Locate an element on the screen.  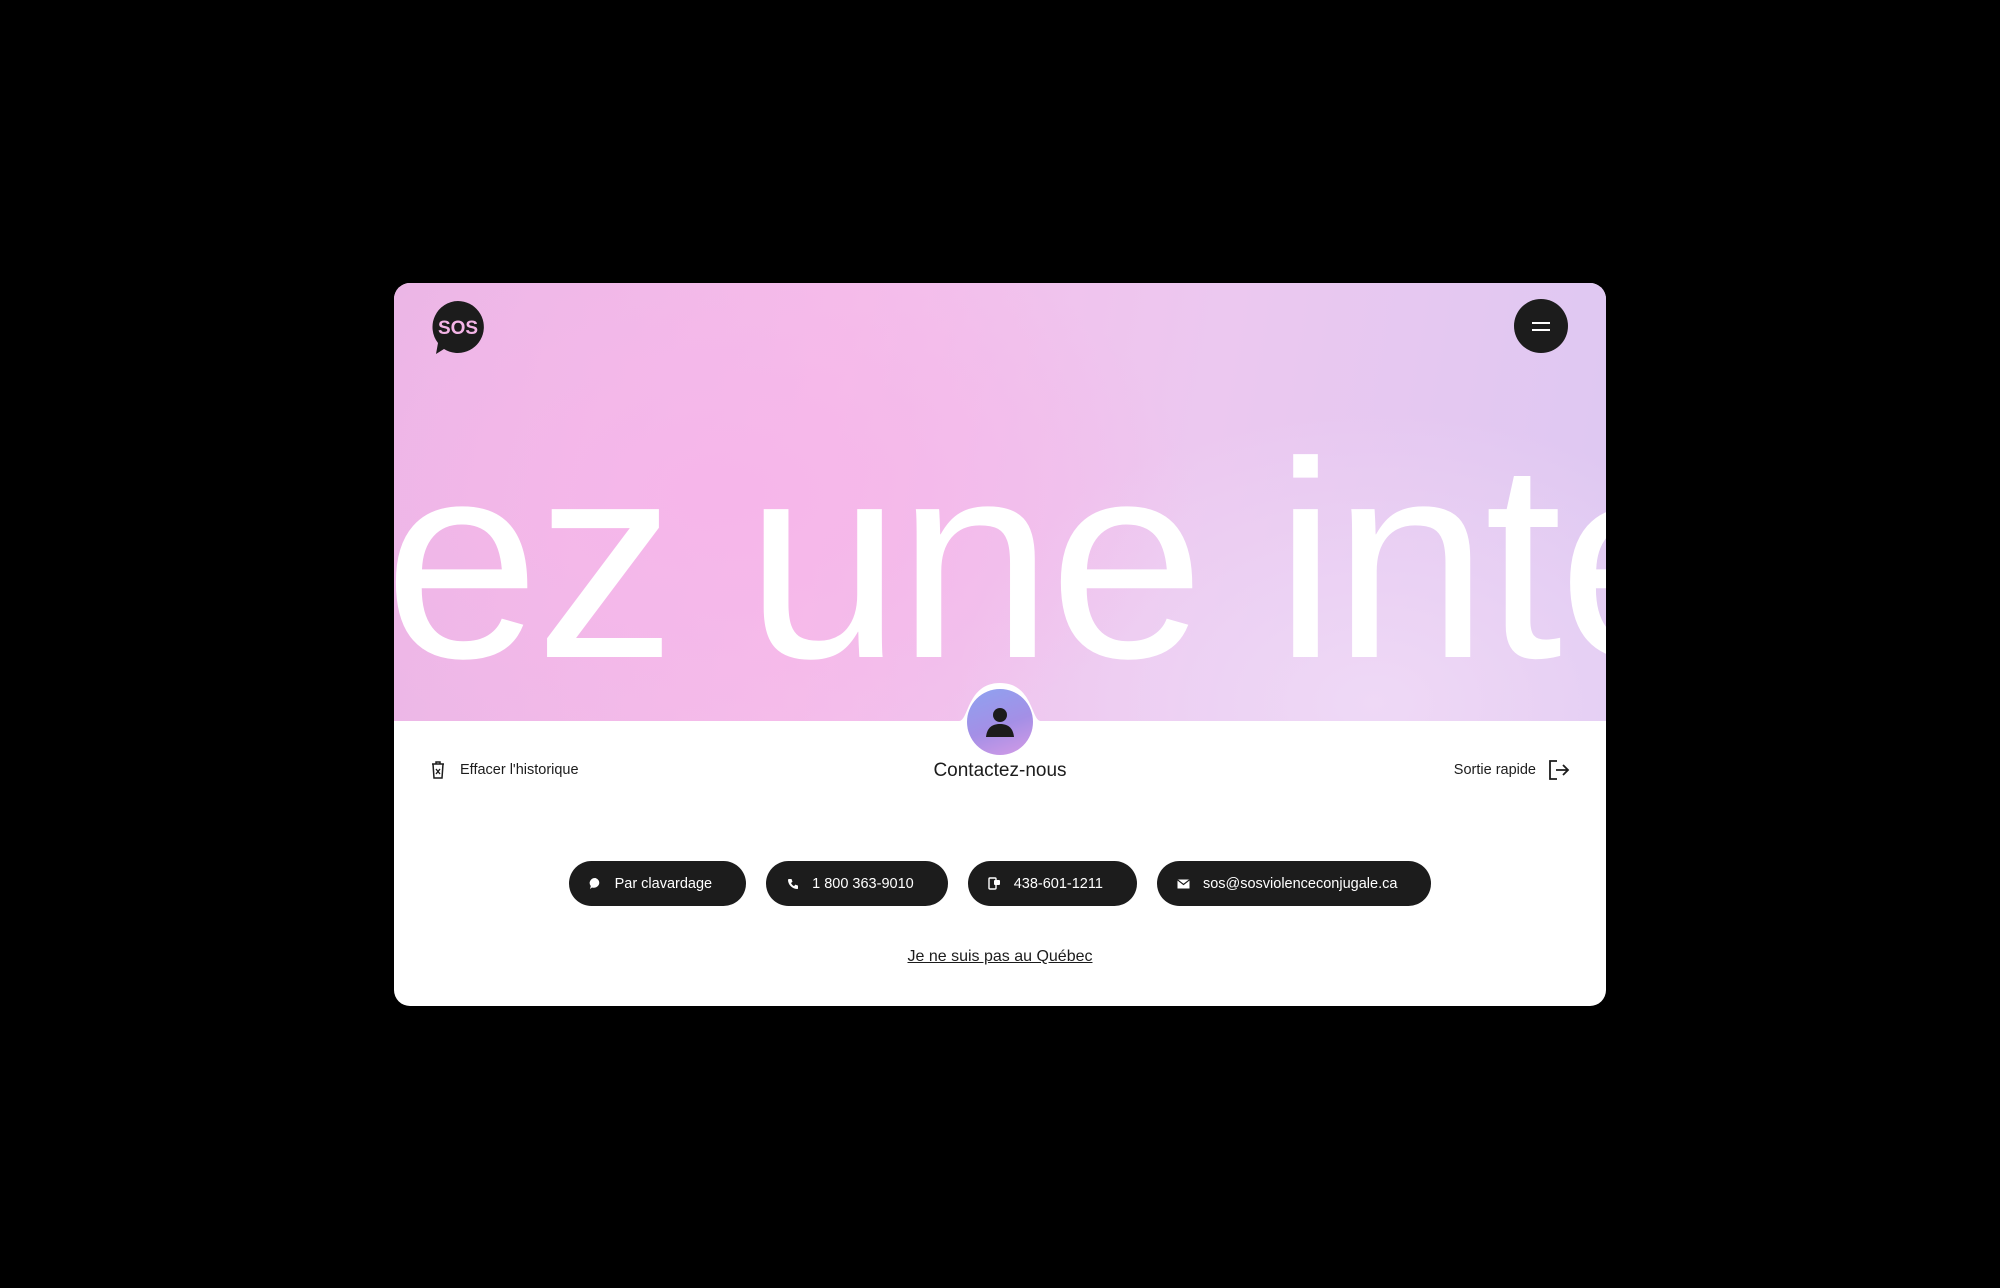
trash-icon is located at coordinates (438, 770).